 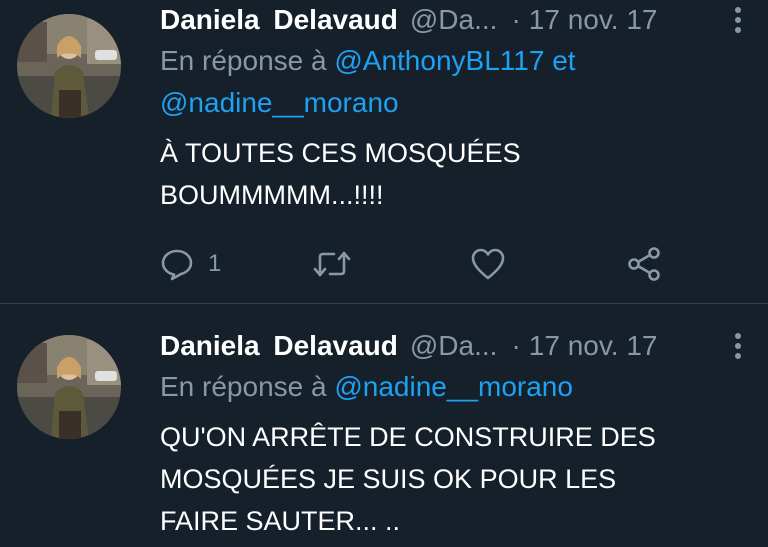 I want to click on tweet-text-line: QU'ON ARRÊTE DE CONSTRUIRE DES, so click(x=408, y=437).